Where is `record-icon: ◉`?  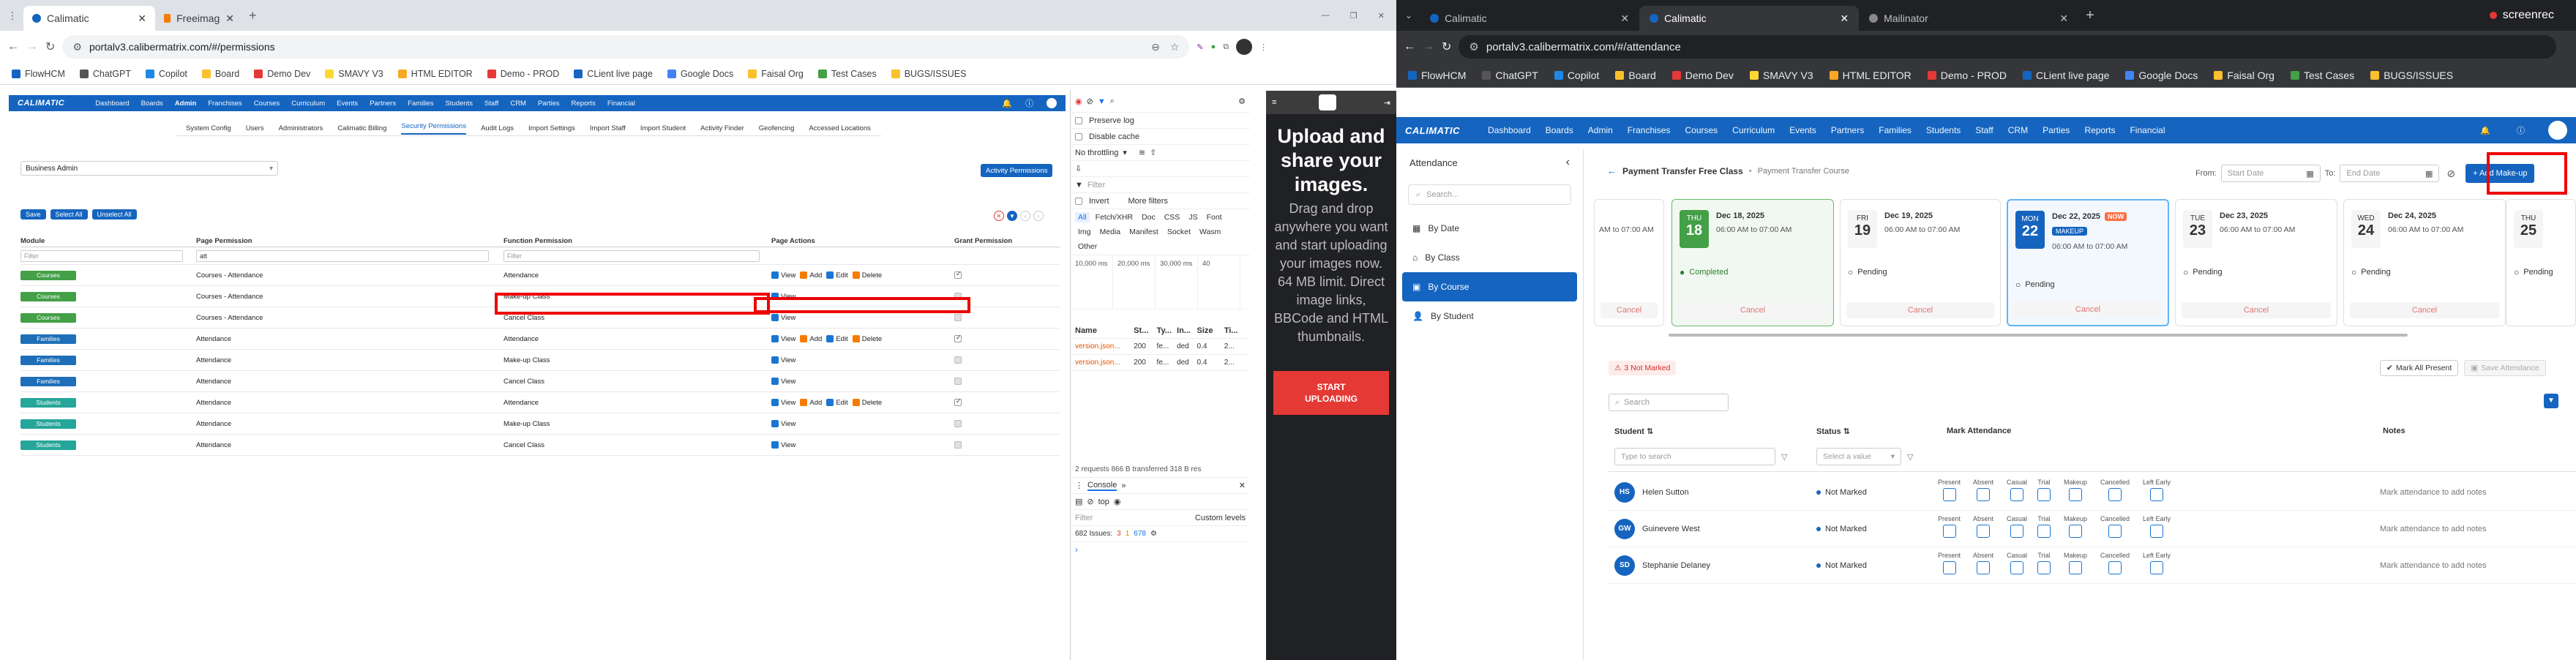 record-icon: ◉ is located at coordinates (1078, 101).